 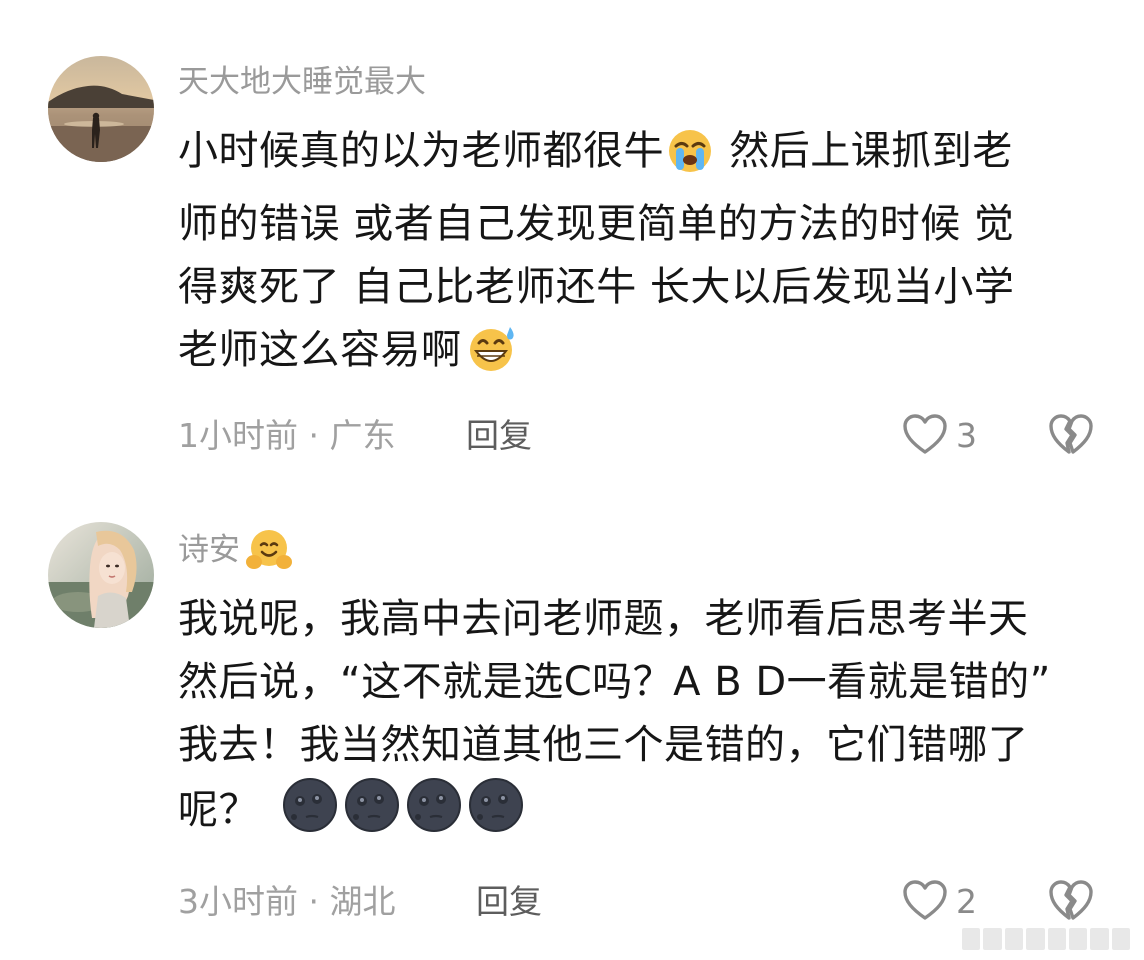 I want to click on heart-icon, so click(x=925, y=902).